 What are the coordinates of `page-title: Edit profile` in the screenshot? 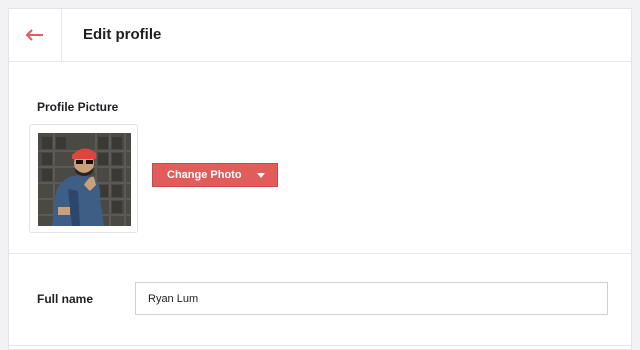 It's located at (122, 34).